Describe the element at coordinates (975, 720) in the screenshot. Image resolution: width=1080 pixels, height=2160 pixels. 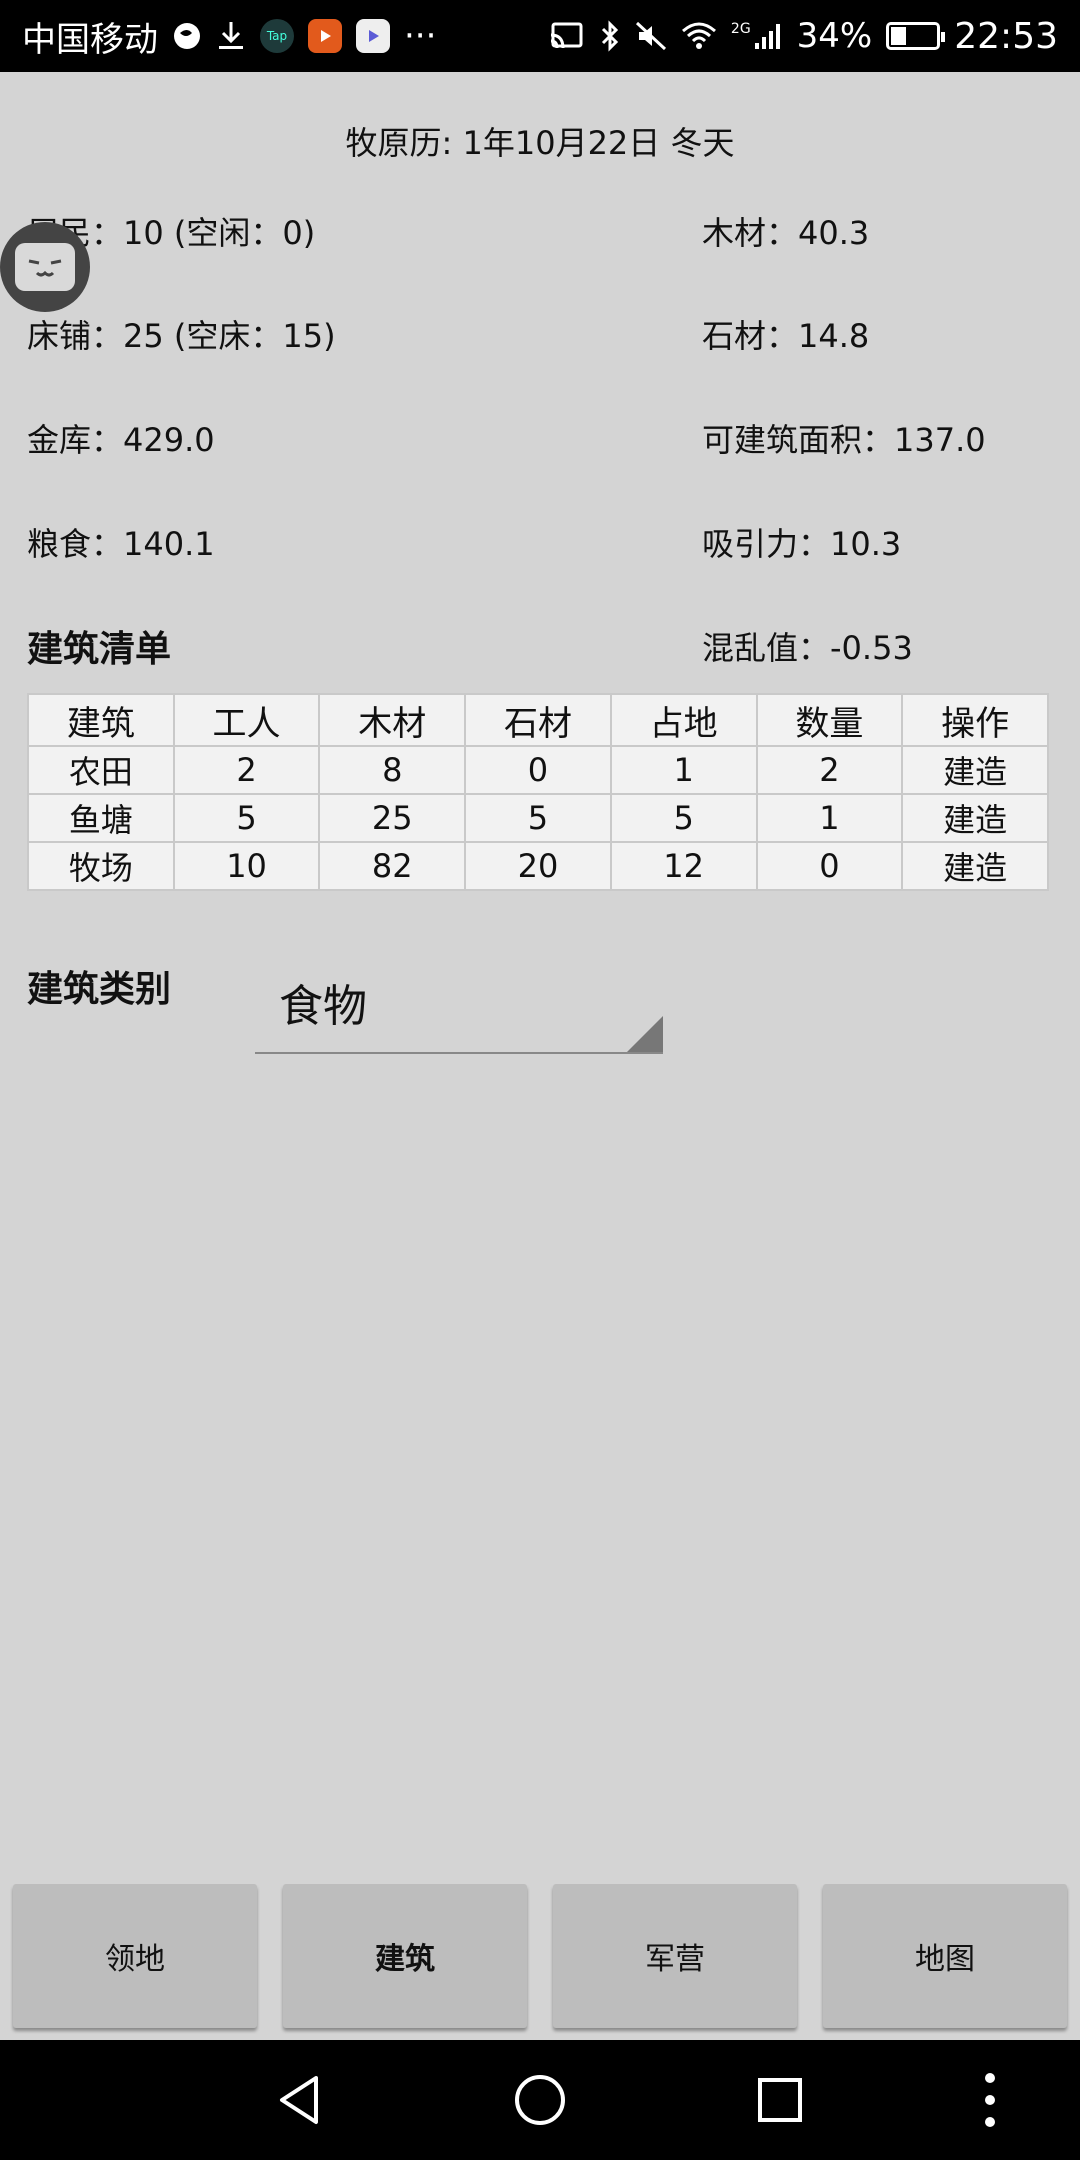
I see `col-header-action: 操作` at that location.